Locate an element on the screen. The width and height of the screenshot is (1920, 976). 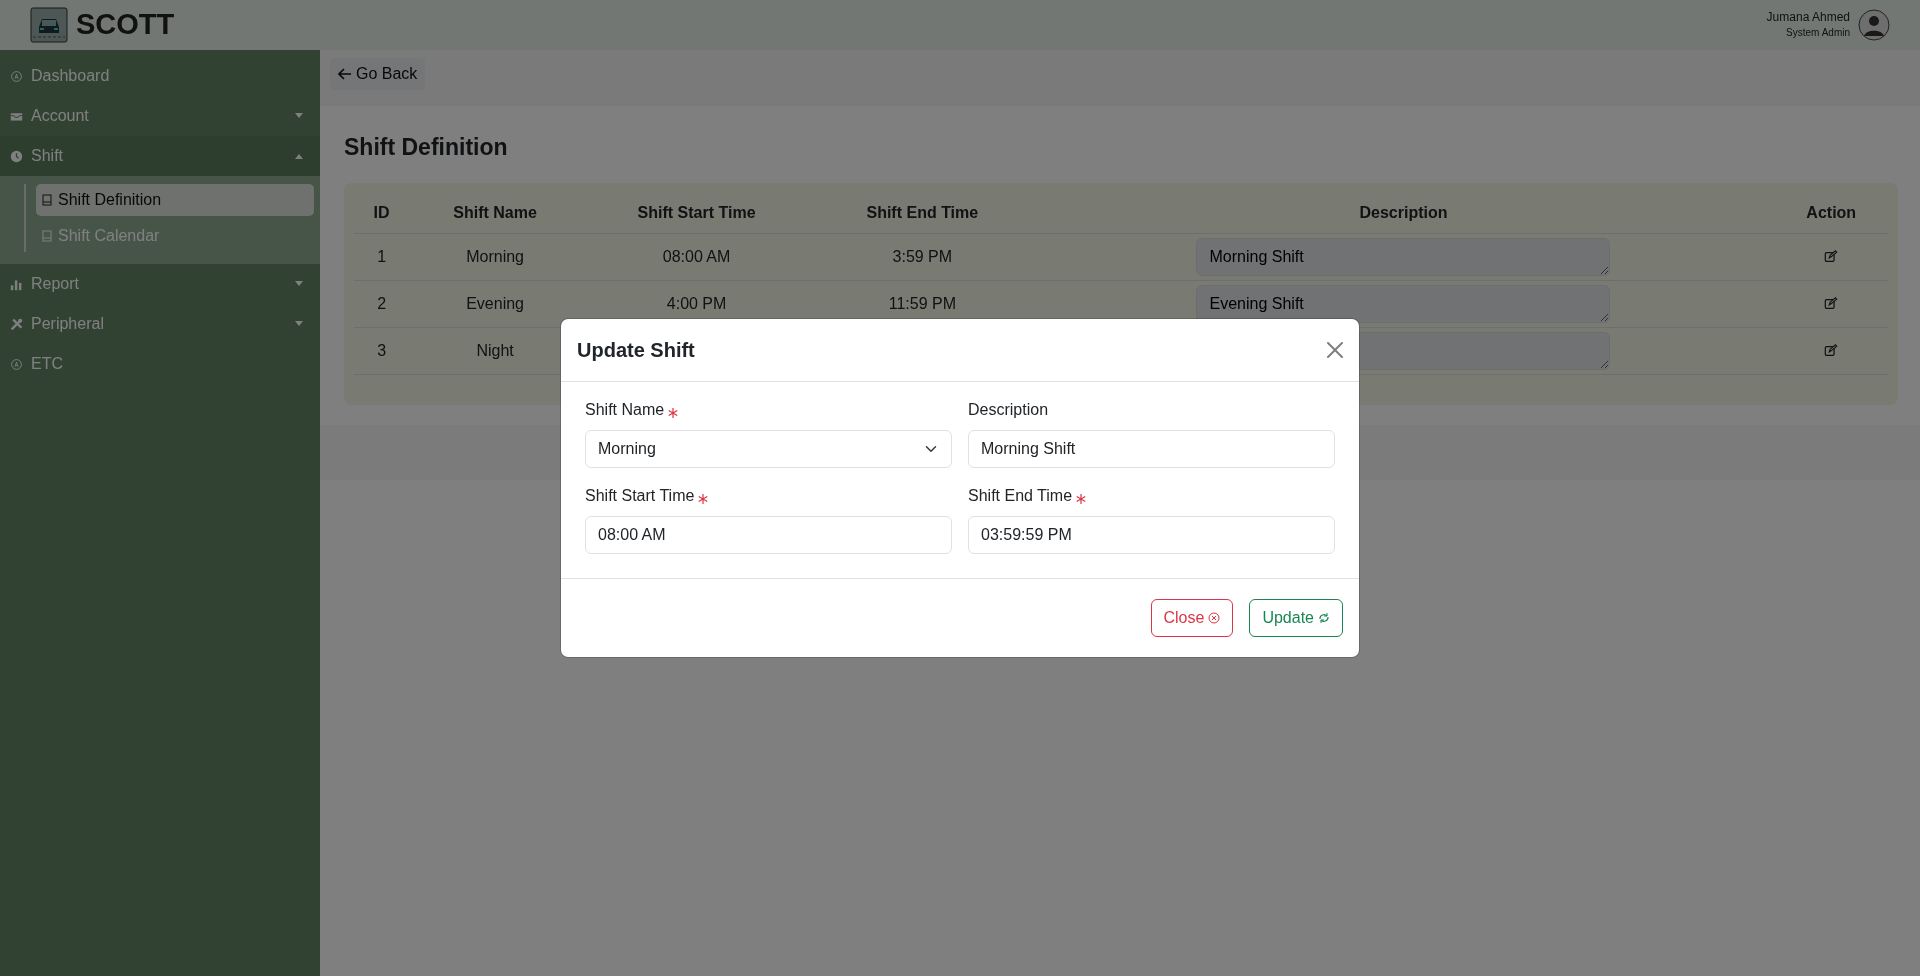
back-button: Go Back is located at coordinates (378, 74).